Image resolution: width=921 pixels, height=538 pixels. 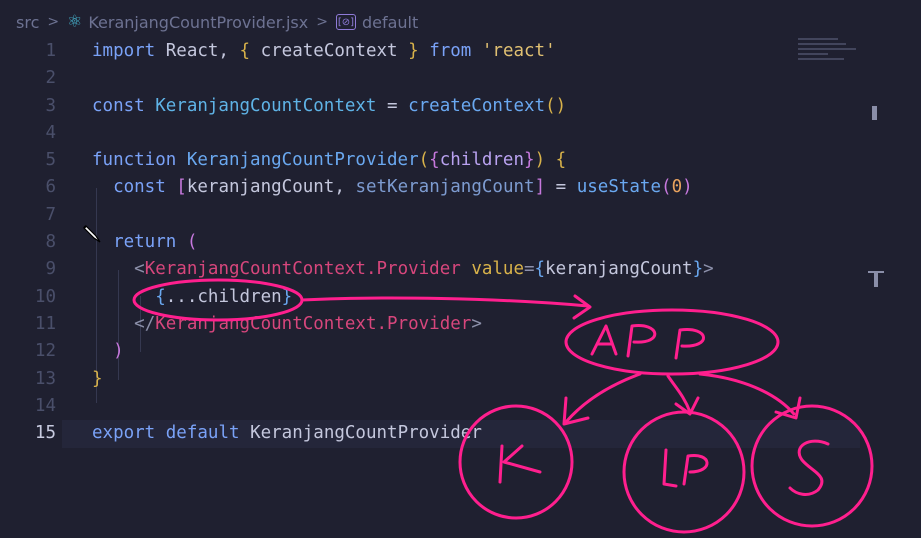 What do you see at coordinates (75, 22) in the screenshot?
I see `react-icon: ⚛` at bounding box center [75, 22].